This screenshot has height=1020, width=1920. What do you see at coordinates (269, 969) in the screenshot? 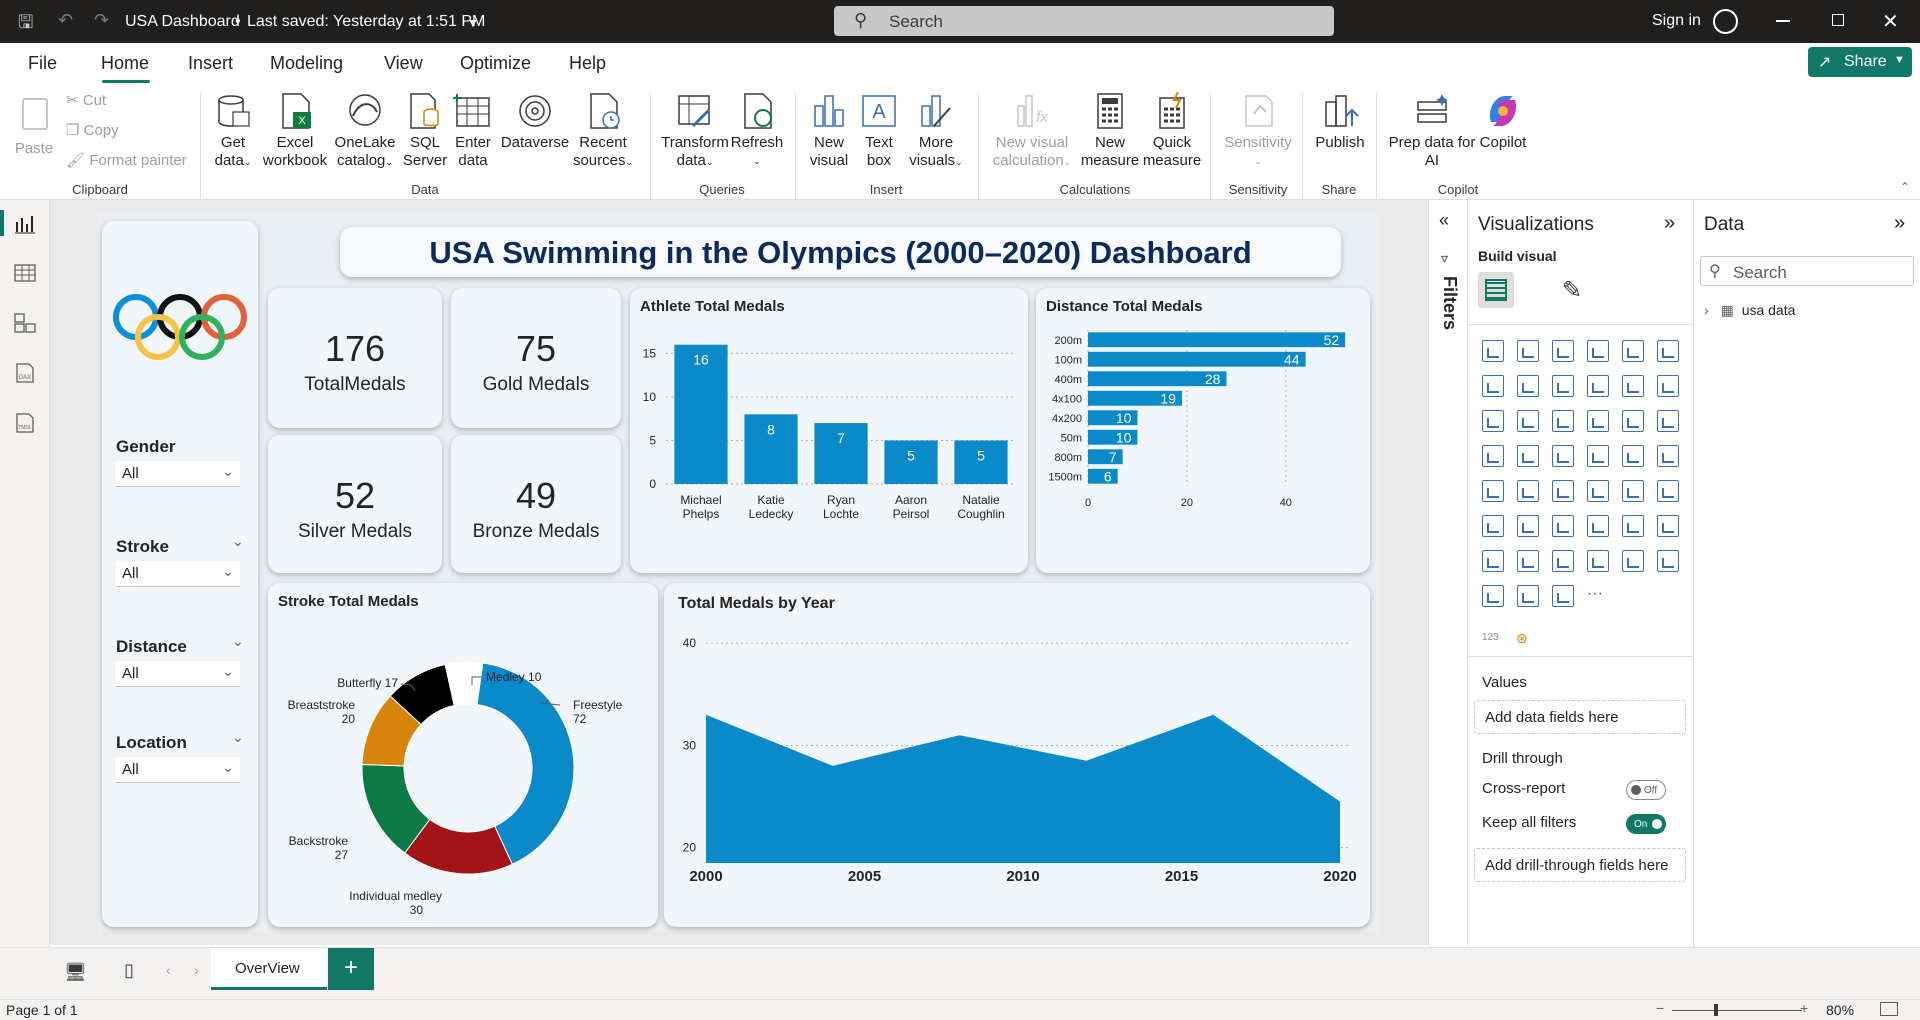
I see `page-tab-overview: OverView` at bounding box center [269, 969].